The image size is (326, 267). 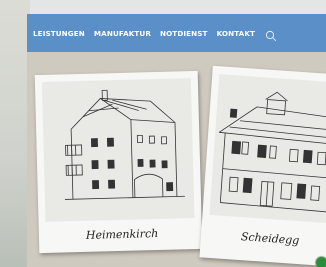 What do you see at coordinates (270, 239) in the screenshot?
I see `card-caption-scheidegg: Scheidegg` at bounding box center [270, 239].